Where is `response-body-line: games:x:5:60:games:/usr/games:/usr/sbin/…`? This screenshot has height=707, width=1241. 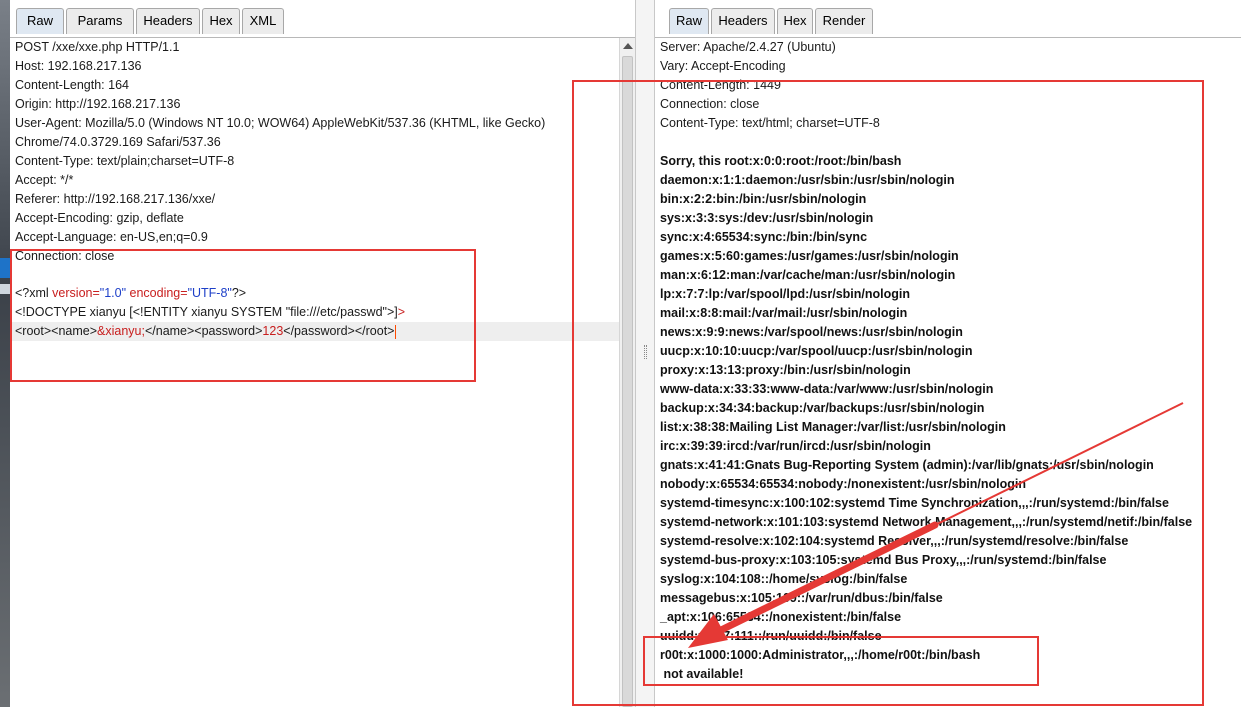 response-body-line: games:x:5:60:games:/usr/games:/usr/sbin/… is located at coordinates (809, 256).